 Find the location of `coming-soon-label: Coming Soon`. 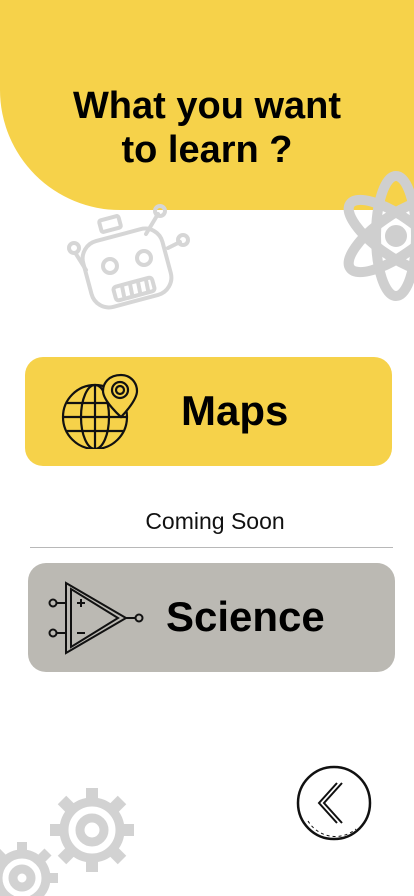

coming-soon-label: Coming Soon is located at coordinates (215, 521).